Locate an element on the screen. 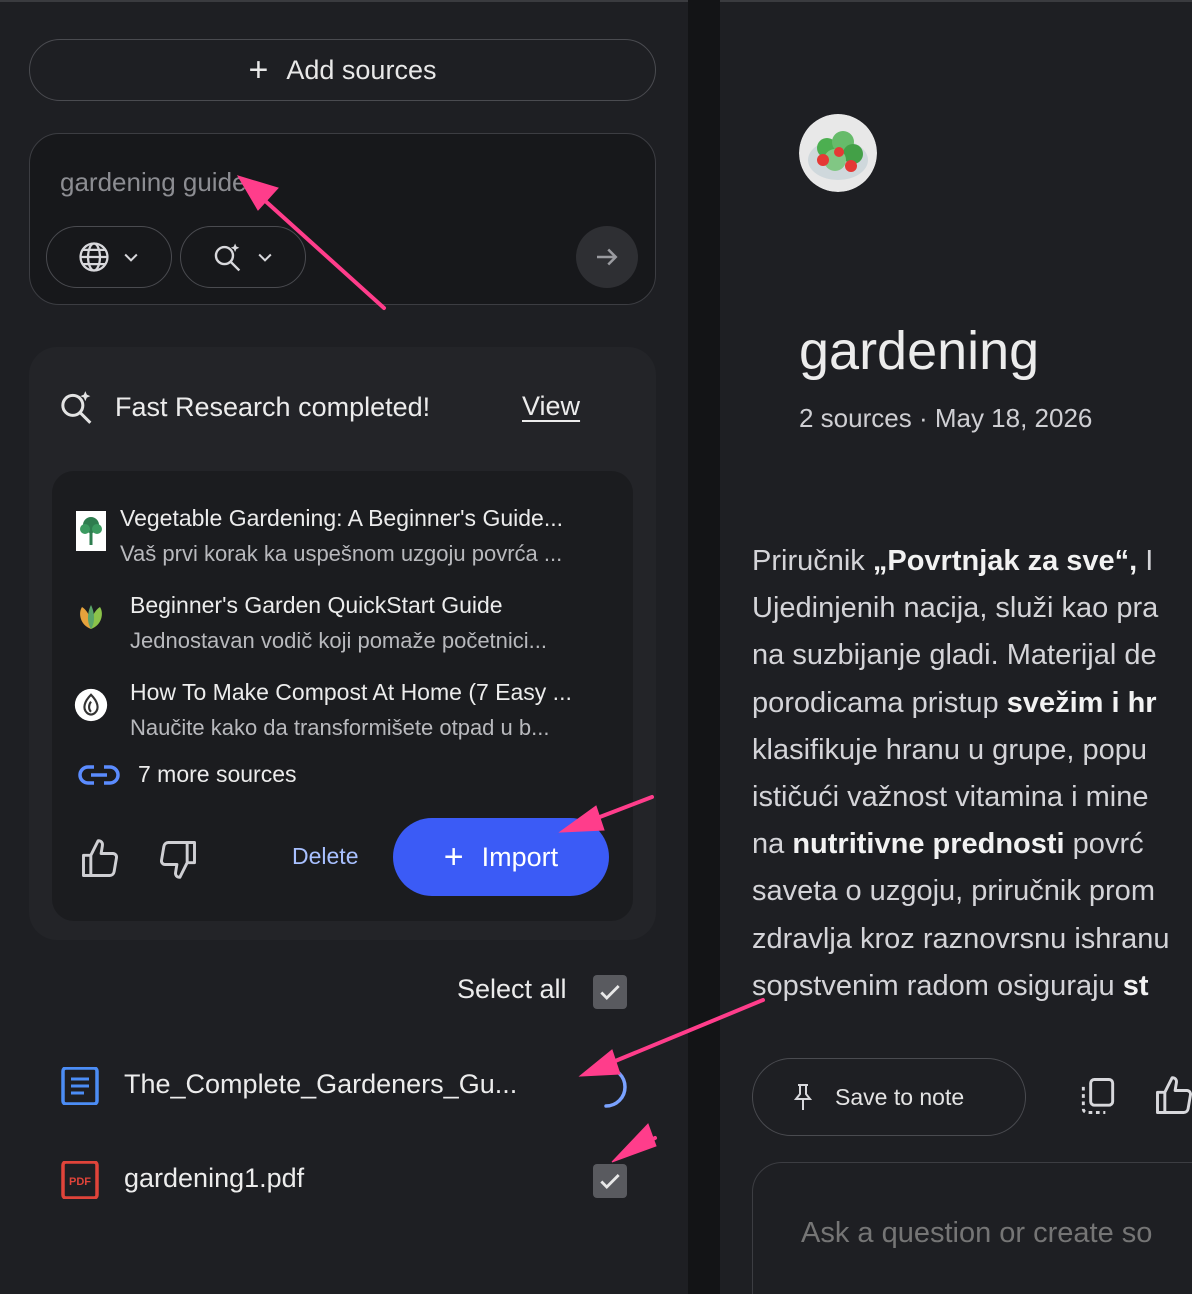 This screenshot has height=1294, width=1192. import-label: Import is located at coordinates (520, 856).